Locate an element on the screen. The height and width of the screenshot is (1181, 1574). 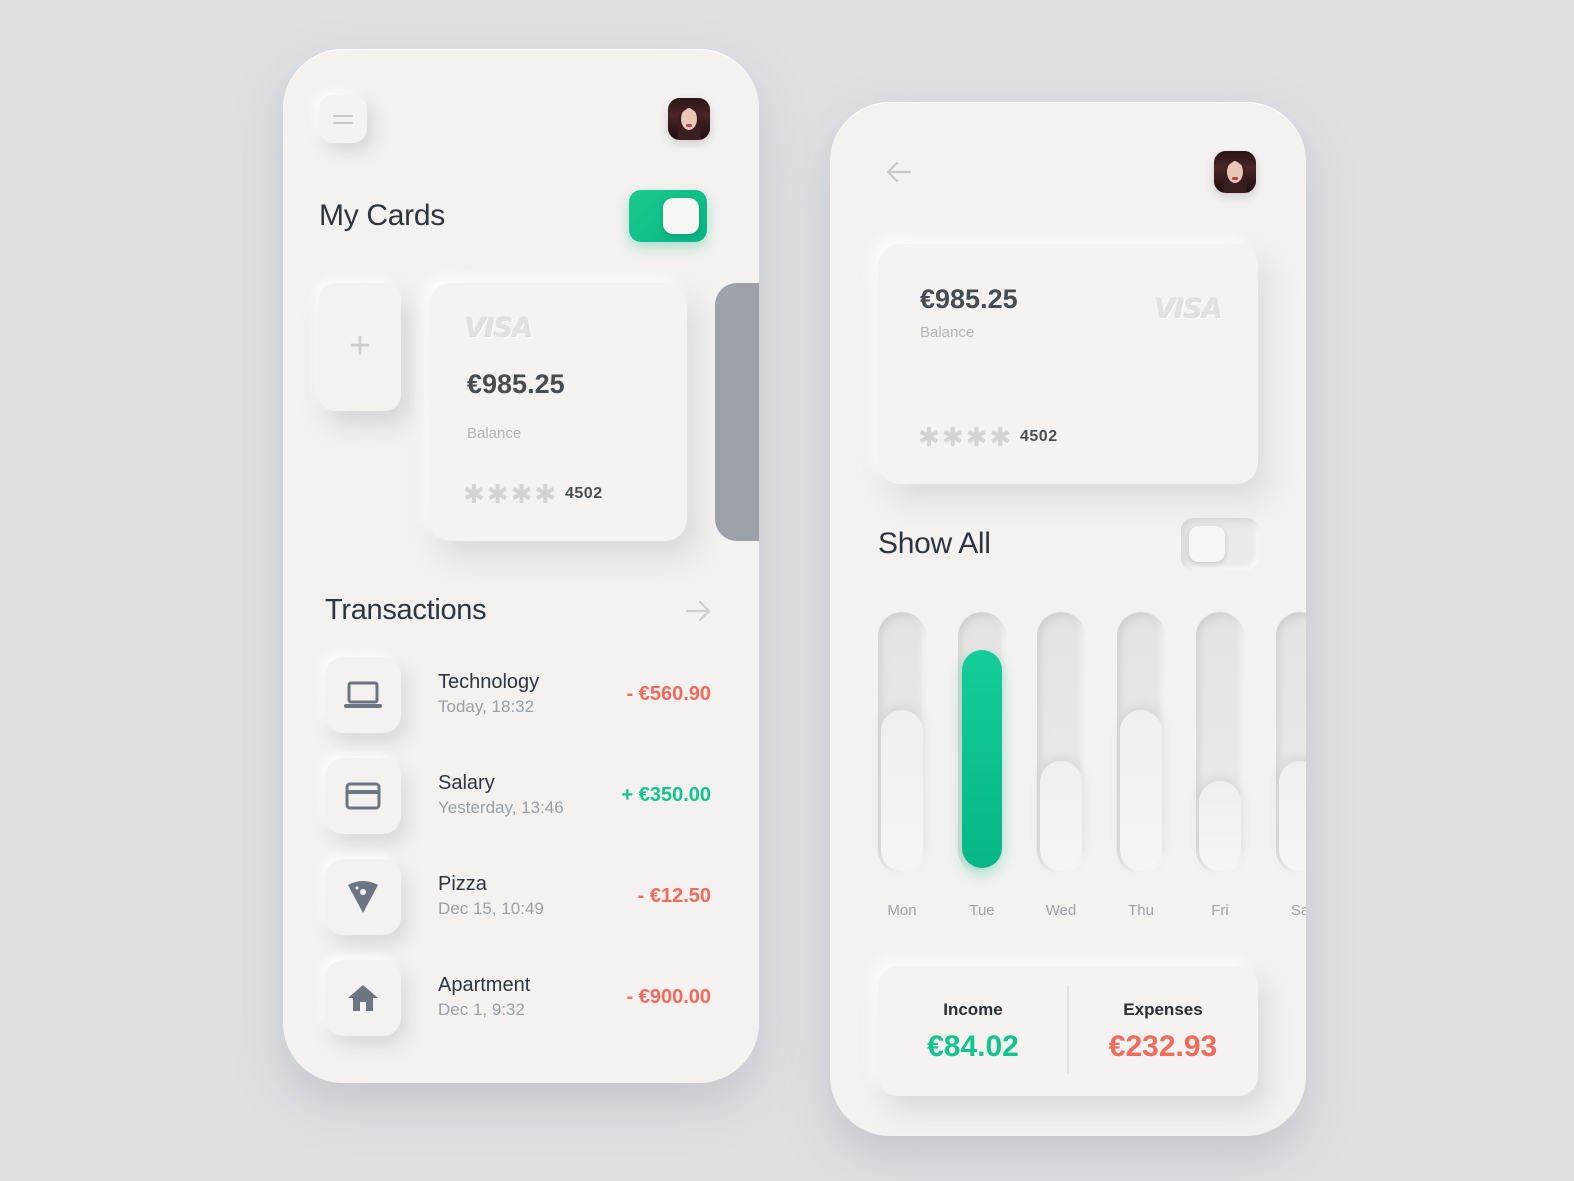
transaction-name: Apartment is located at coordinates (484, 985).